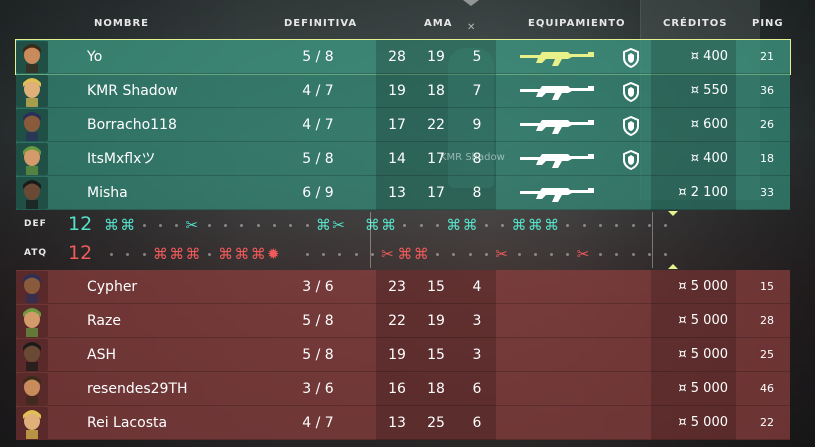  I want to click on player-name: Rei Lacosta, so click(127, 423).